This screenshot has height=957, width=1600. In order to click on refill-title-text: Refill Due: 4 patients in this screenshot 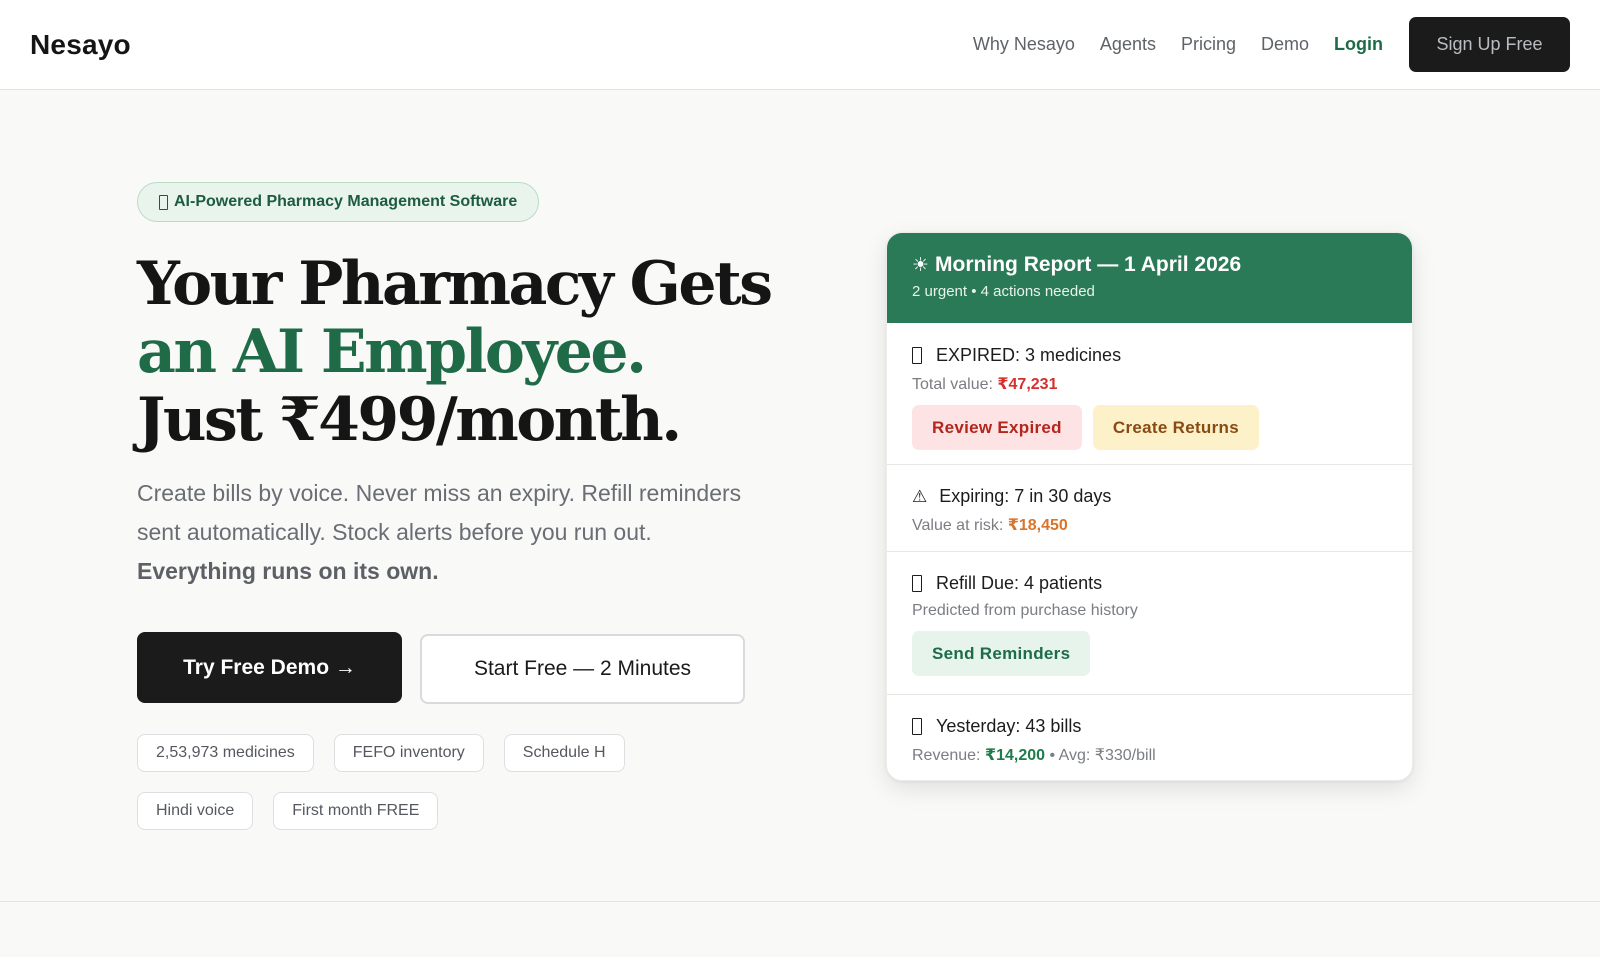, I will do `click(1019, 583)`.